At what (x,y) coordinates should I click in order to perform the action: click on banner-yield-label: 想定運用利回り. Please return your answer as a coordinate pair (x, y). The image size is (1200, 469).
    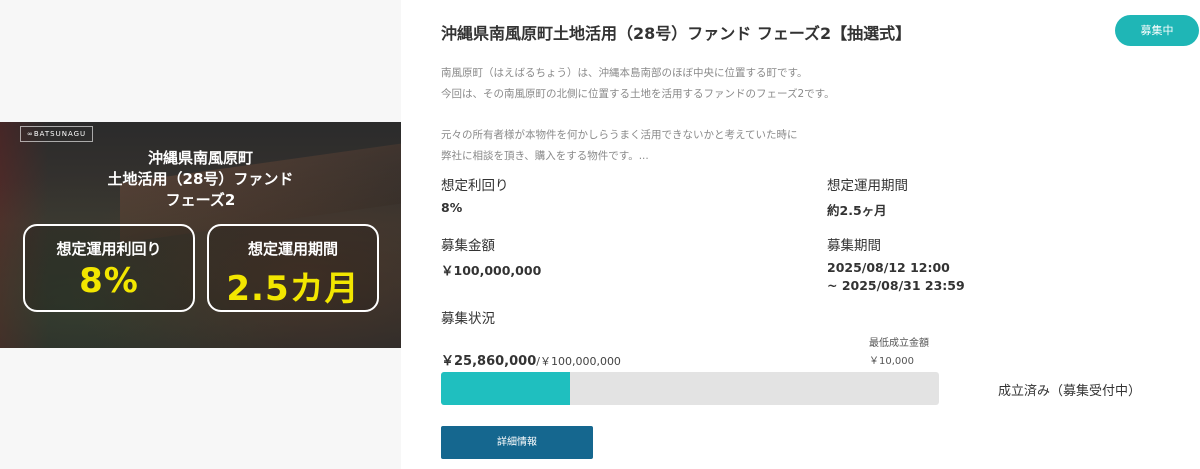
    Looking at the image, I should click on (109, 249).